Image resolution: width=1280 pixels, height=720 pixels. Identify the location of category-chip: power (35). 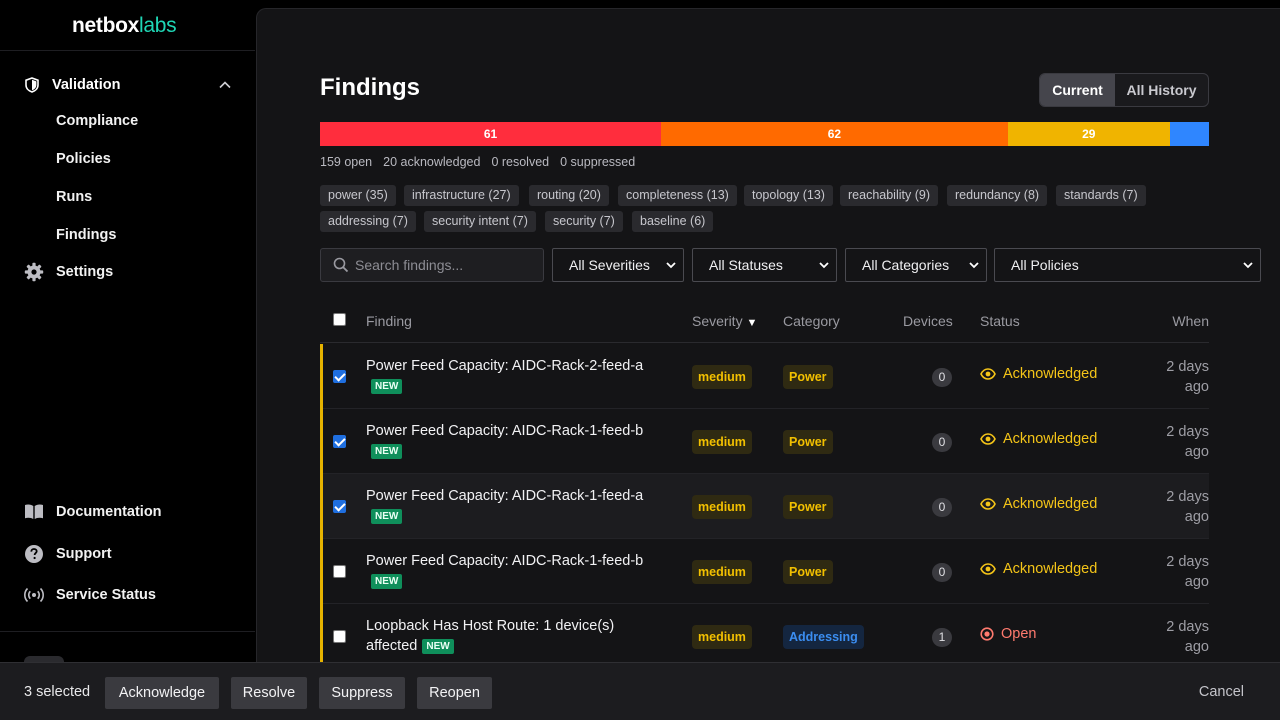
(358, 195).